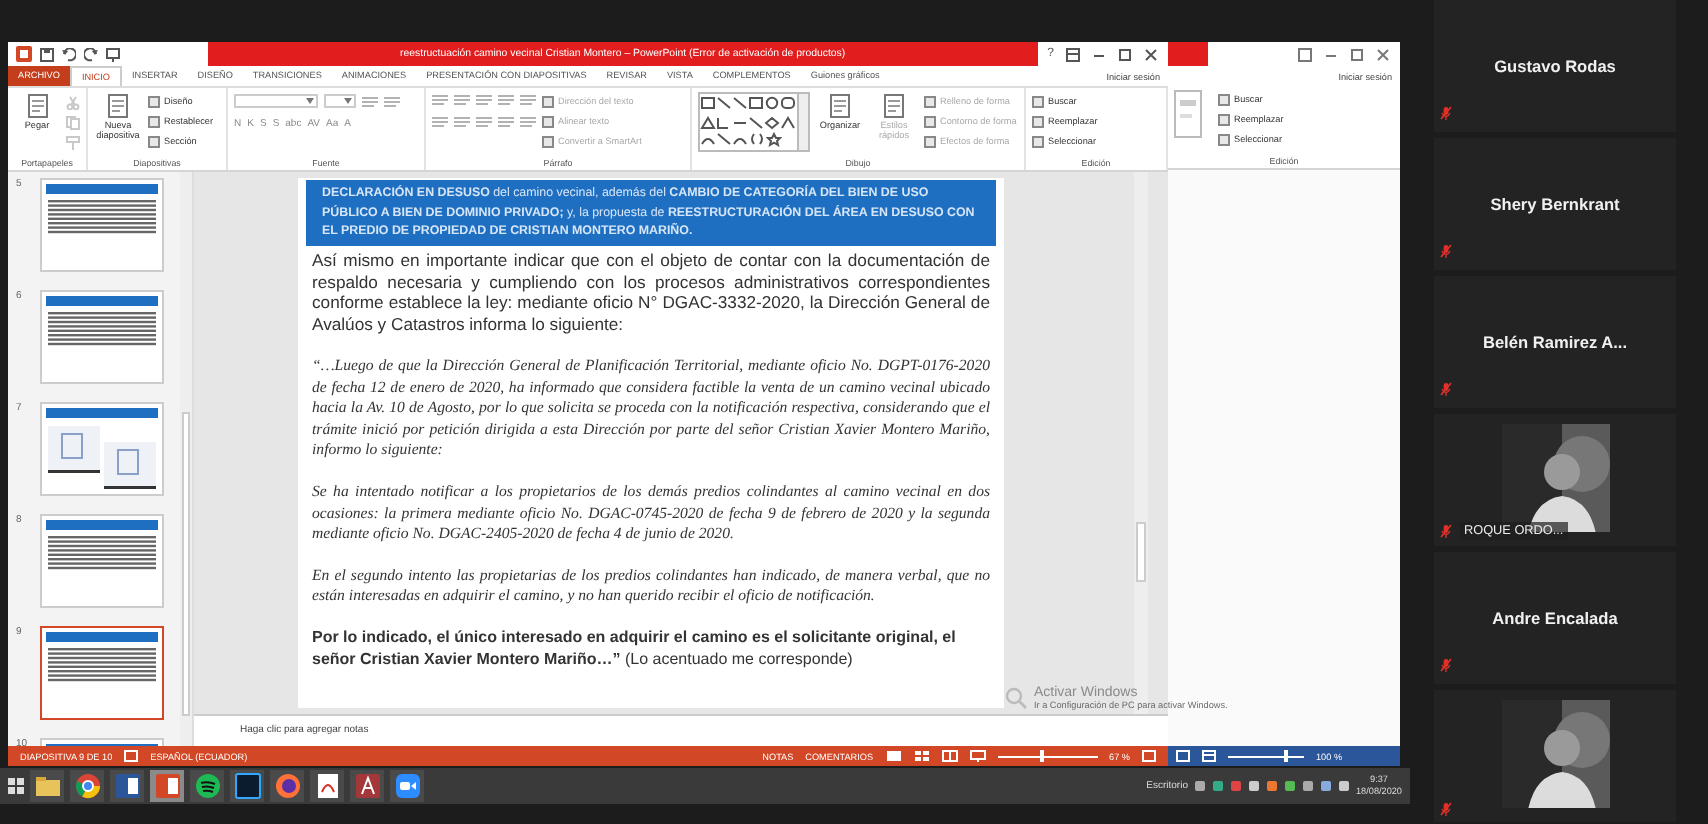 This screenshot has height=824, width=1708. I want to click on start-button-icon, so click(16, 786).